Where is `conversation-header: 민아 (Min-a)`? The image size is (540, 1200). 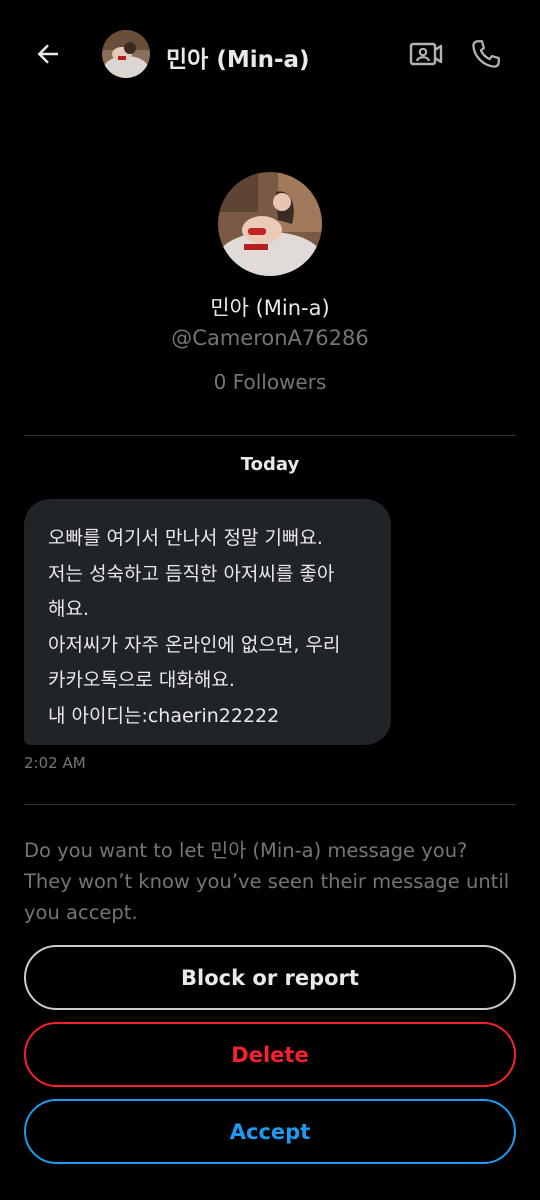 conversation-header: 민아 (Min-a) is located at coordinates (270, 55).